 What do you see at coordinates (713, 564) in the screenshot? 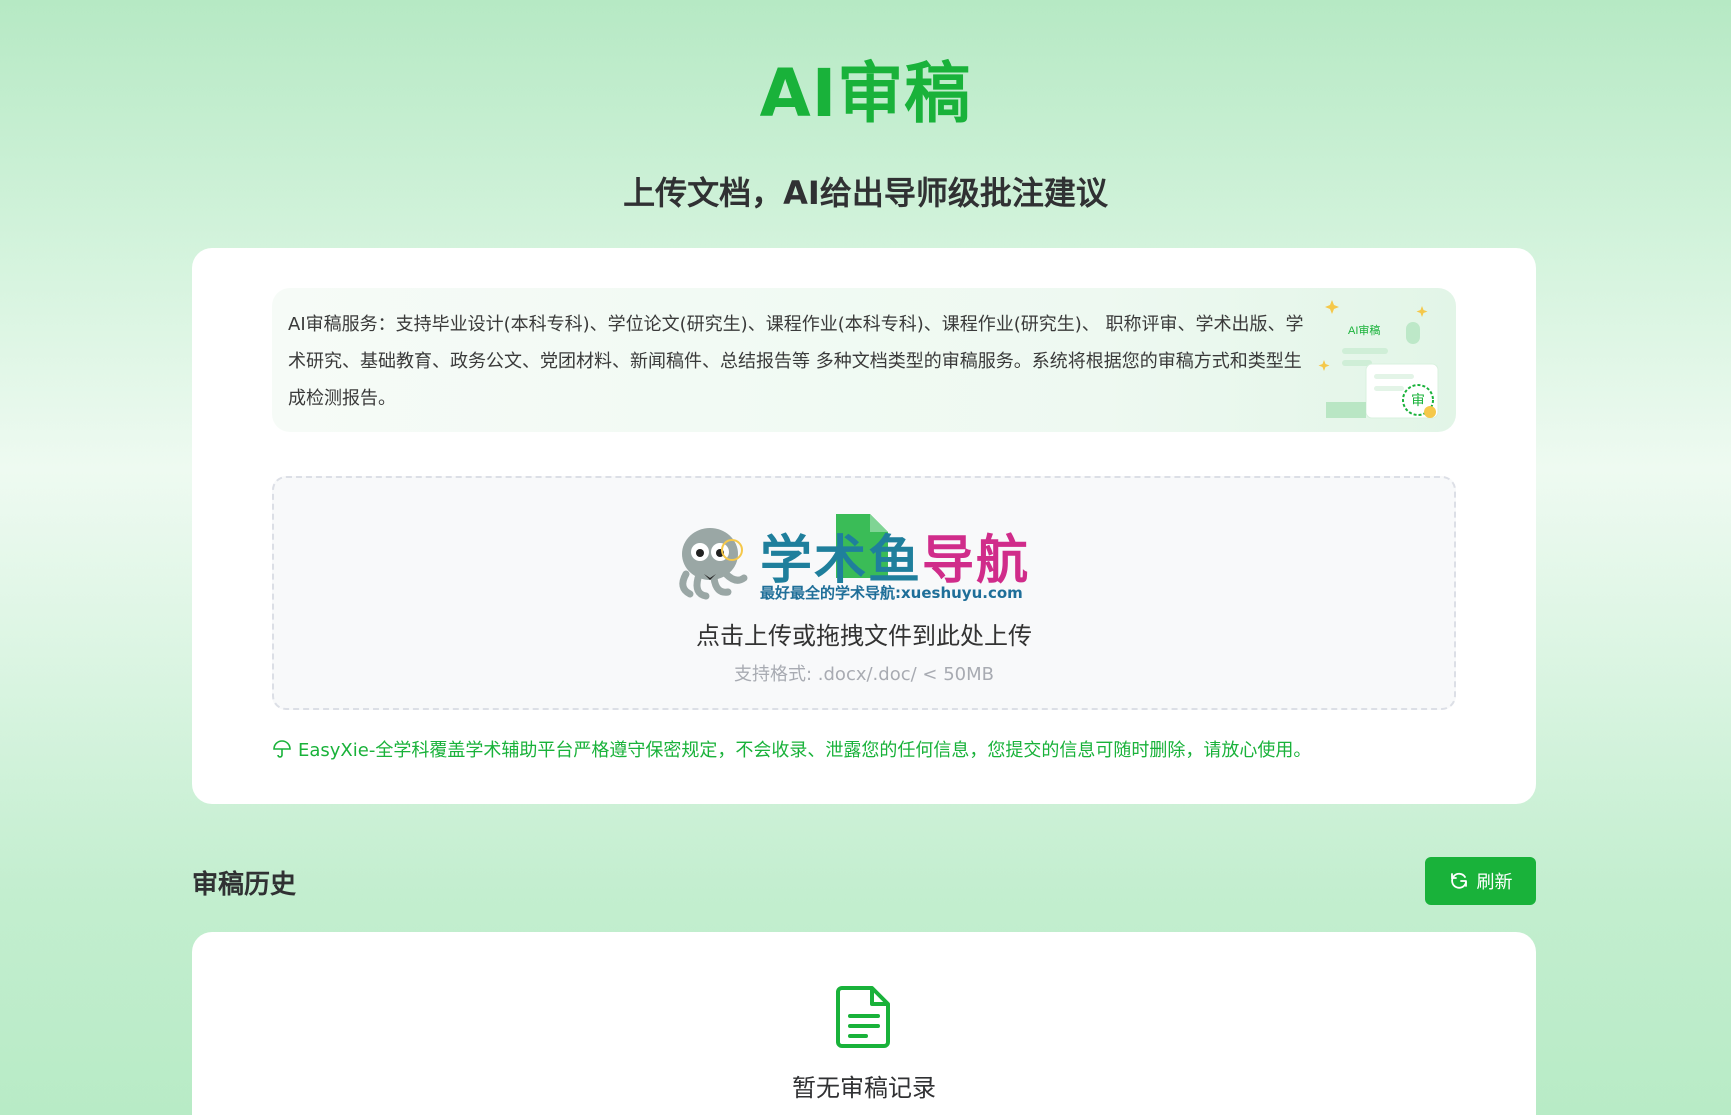
I see `octopus-mascot-icon` at bounding box center [713, 564].